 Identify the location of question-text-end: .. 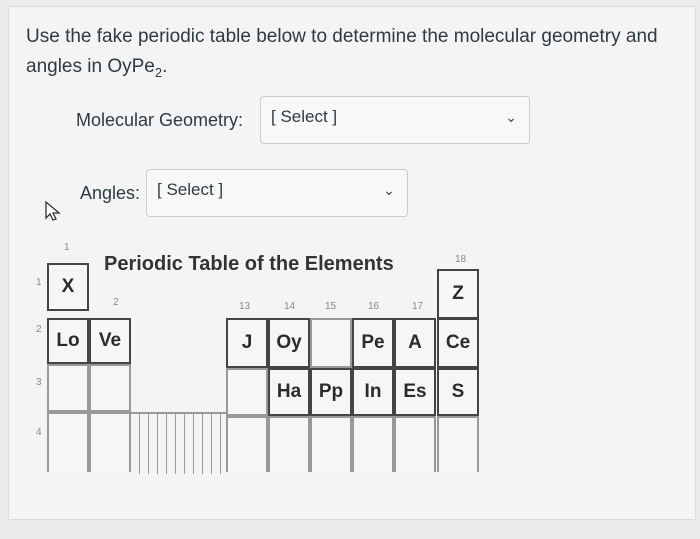
(165, 66).